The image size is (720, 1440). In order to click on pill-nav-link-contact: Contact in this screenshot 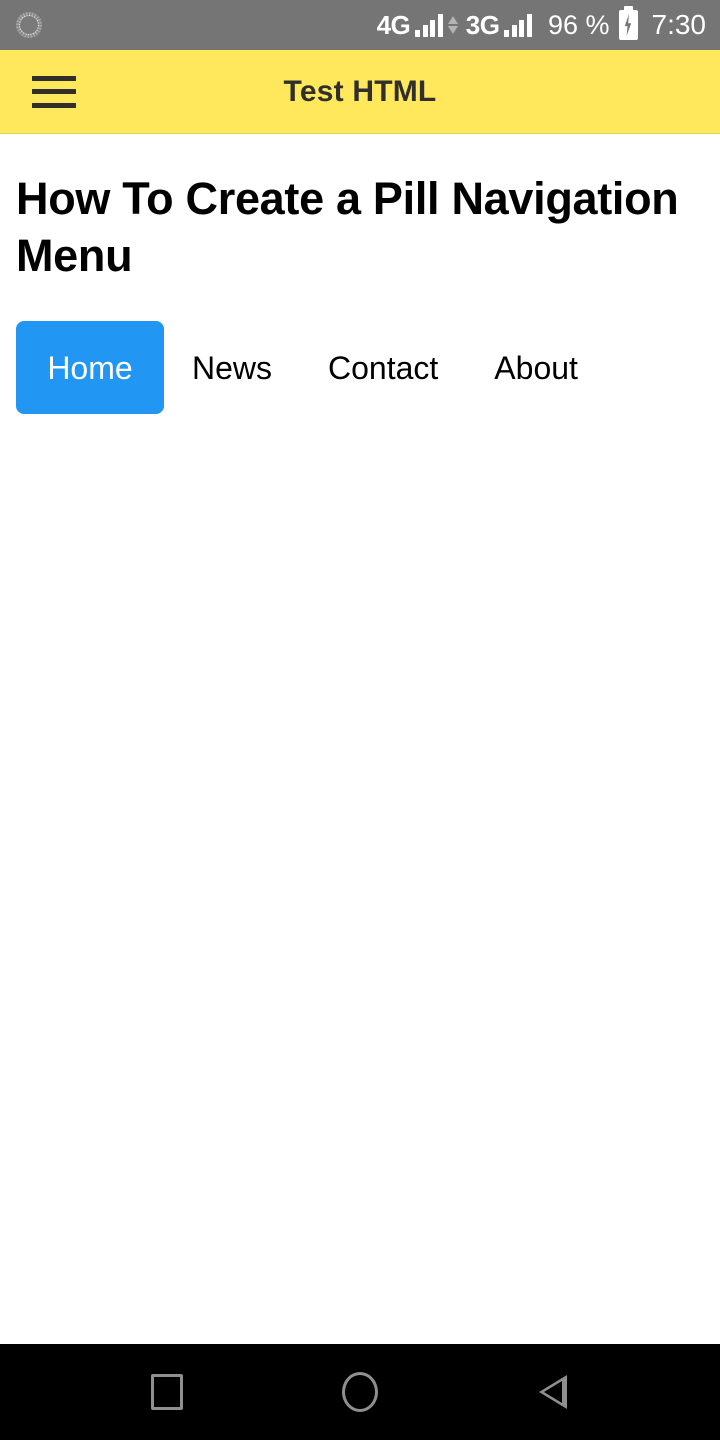, I will do `click(383, 368)`.